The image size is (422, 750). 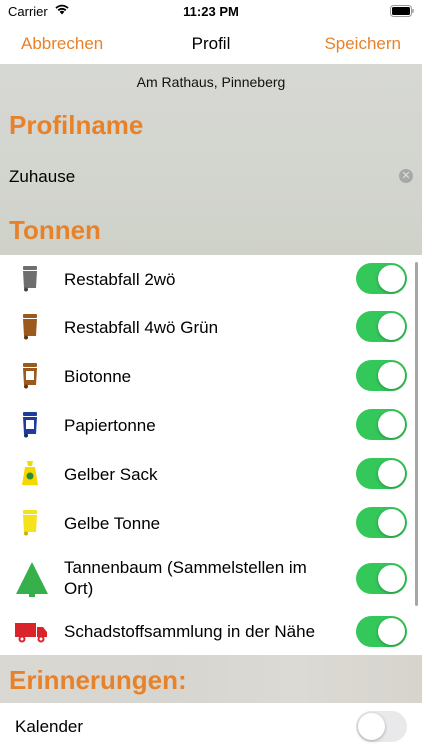 What do you see at coordinates (76, 125) in the screenshot?
I see `profile-section-title: Profilname` at bounding box center [76, 125].